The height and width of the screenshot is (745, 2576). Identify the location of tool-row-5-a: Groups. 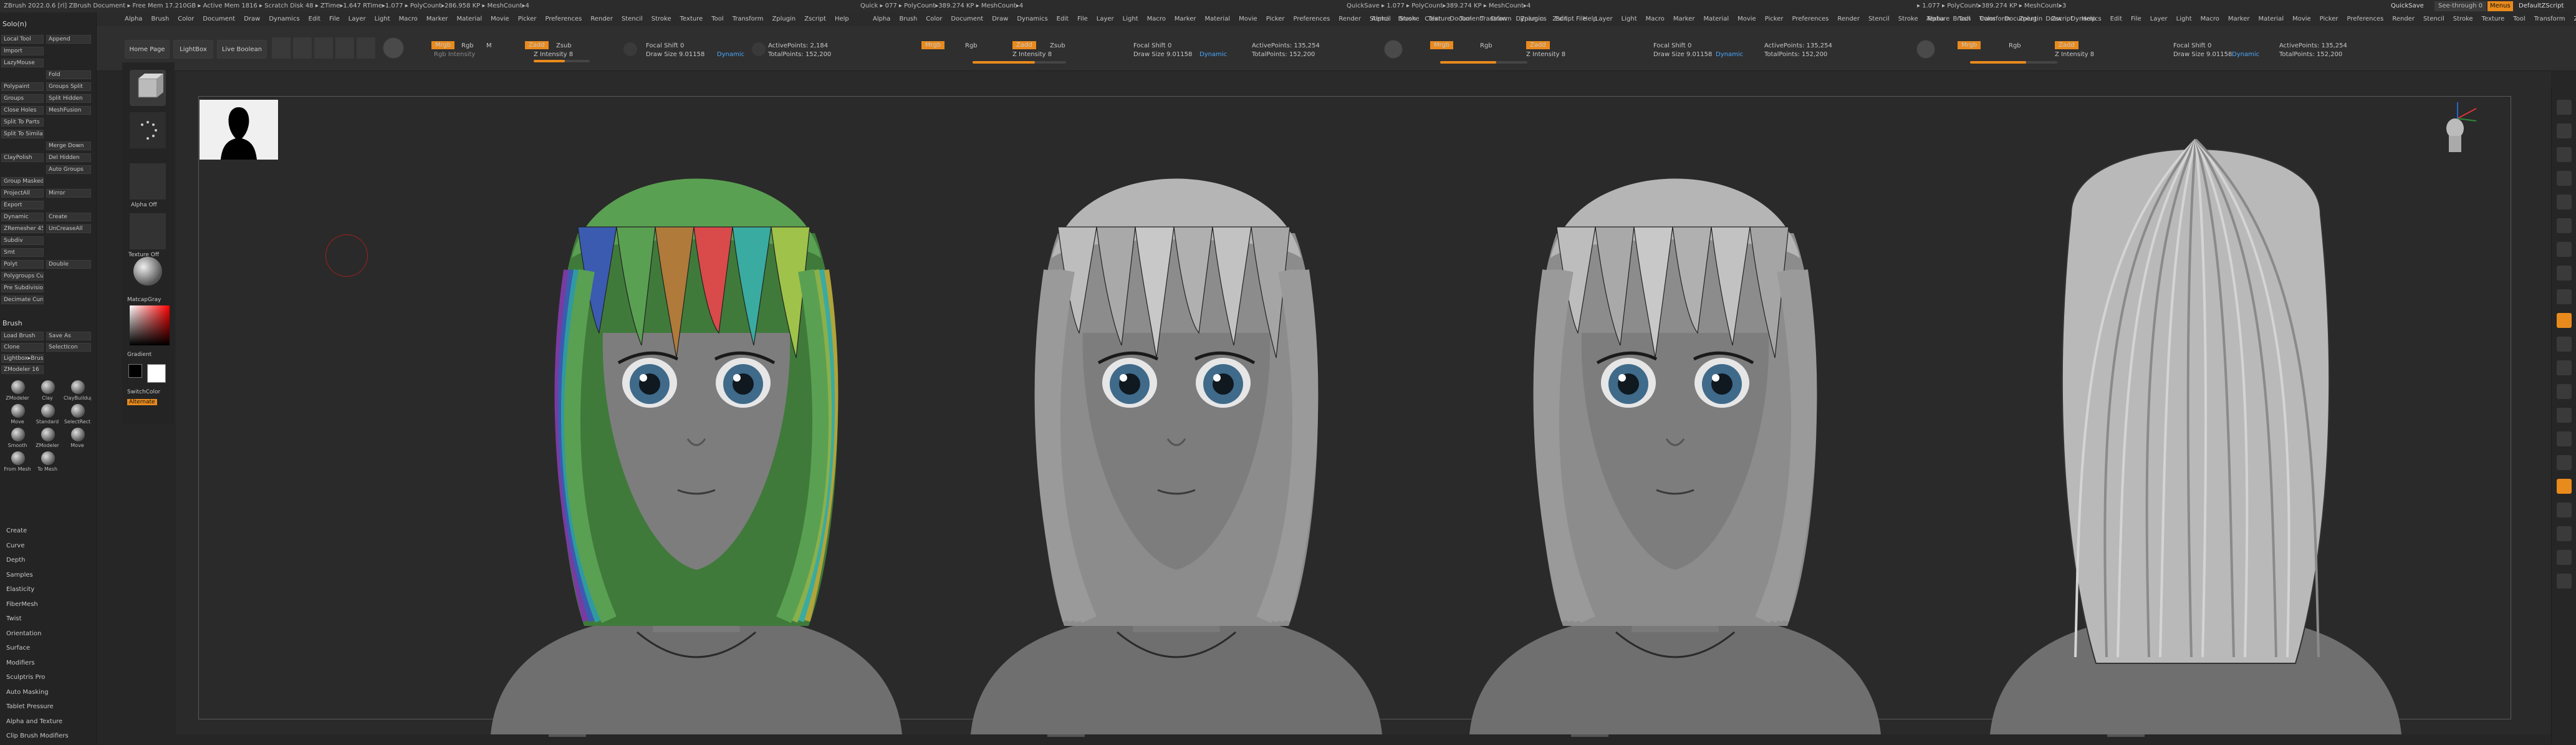
(22, 98).